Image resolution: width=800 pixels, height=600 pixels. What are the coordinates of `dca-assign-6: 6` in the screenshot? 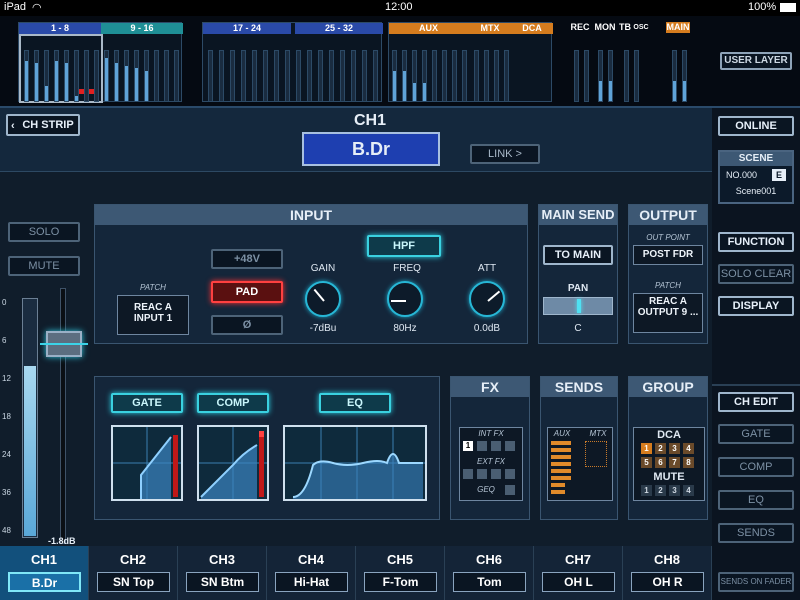 It's located at (660, 462).